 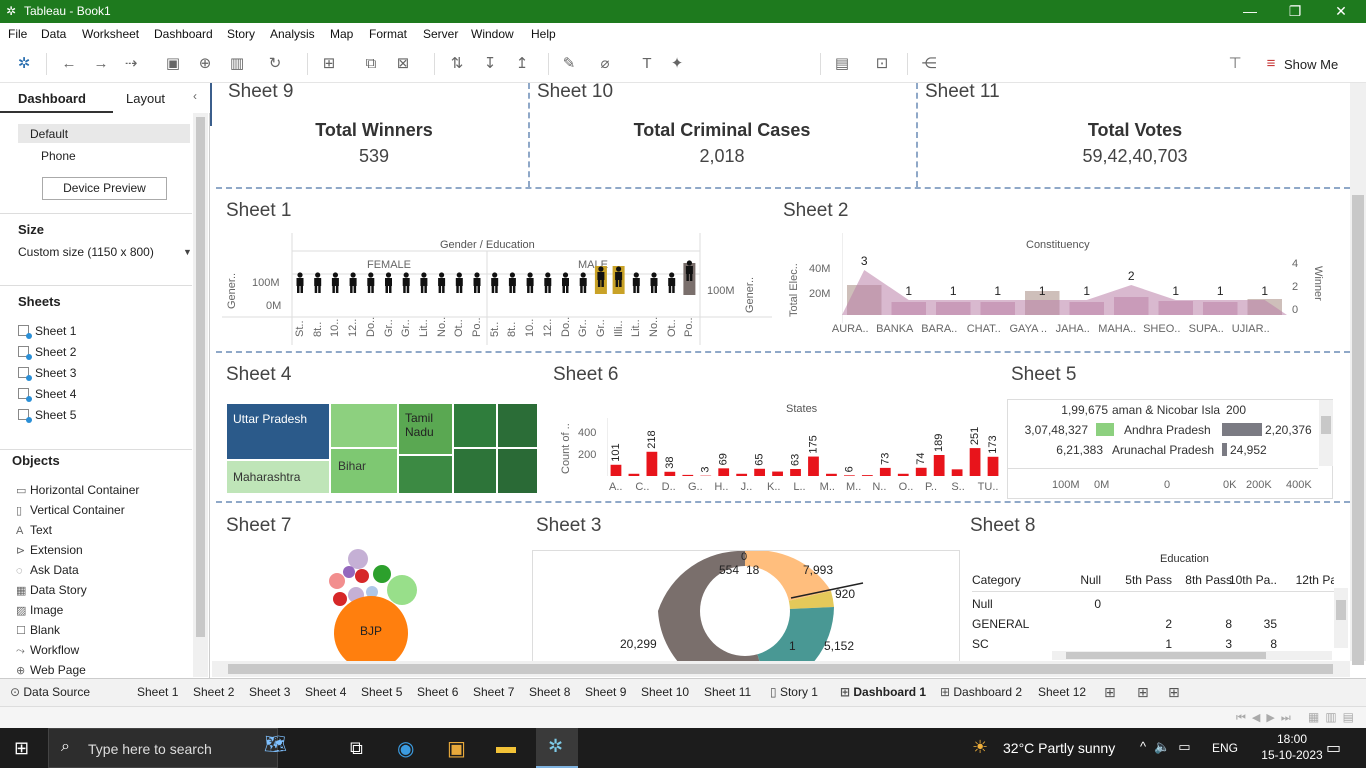 I want to click on text-label-icon: T, so click(x=647, y=64).